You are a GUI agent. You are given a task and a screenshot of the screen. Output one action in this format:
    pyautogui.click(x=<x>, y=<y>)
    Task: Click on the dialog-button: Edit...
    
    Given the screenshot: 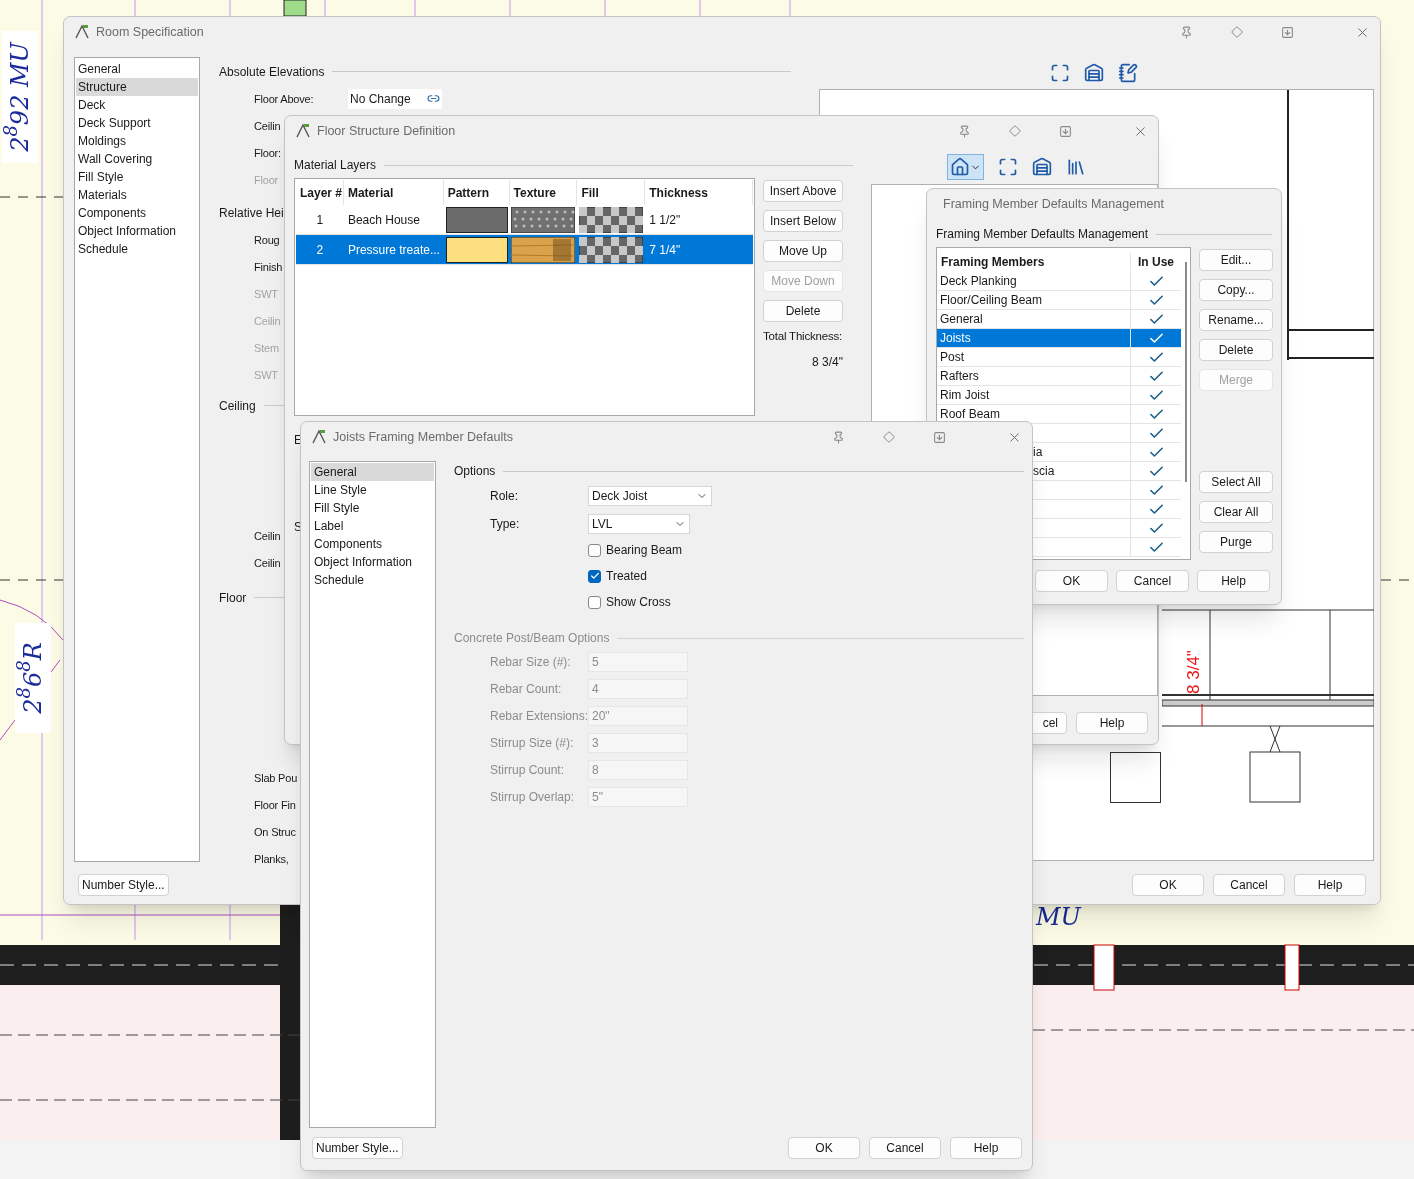 What is the action you would take?
    pyautogui.click(x=1236, y=260)
    